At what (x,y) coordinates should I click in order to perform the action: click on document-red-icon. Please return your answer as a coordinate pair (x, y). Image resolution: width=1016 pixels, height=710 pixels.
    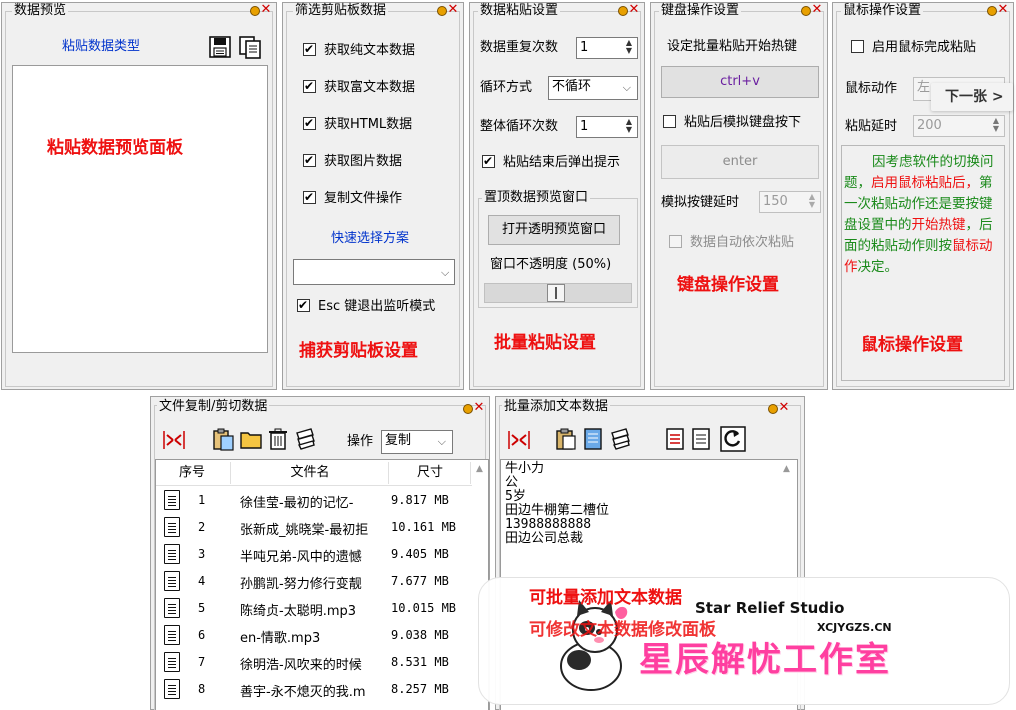
    Looking at the image, I should click on (675, 439).